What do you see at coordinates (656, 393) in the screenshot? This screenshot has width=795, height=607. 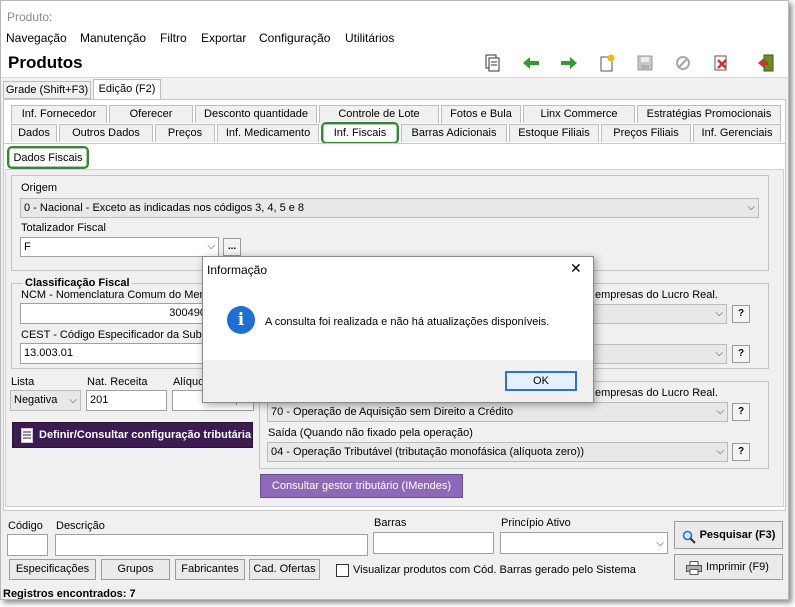 I see `lucro-real-label-2: empresas do Lucro Real.` at bounding box center [656, 393].